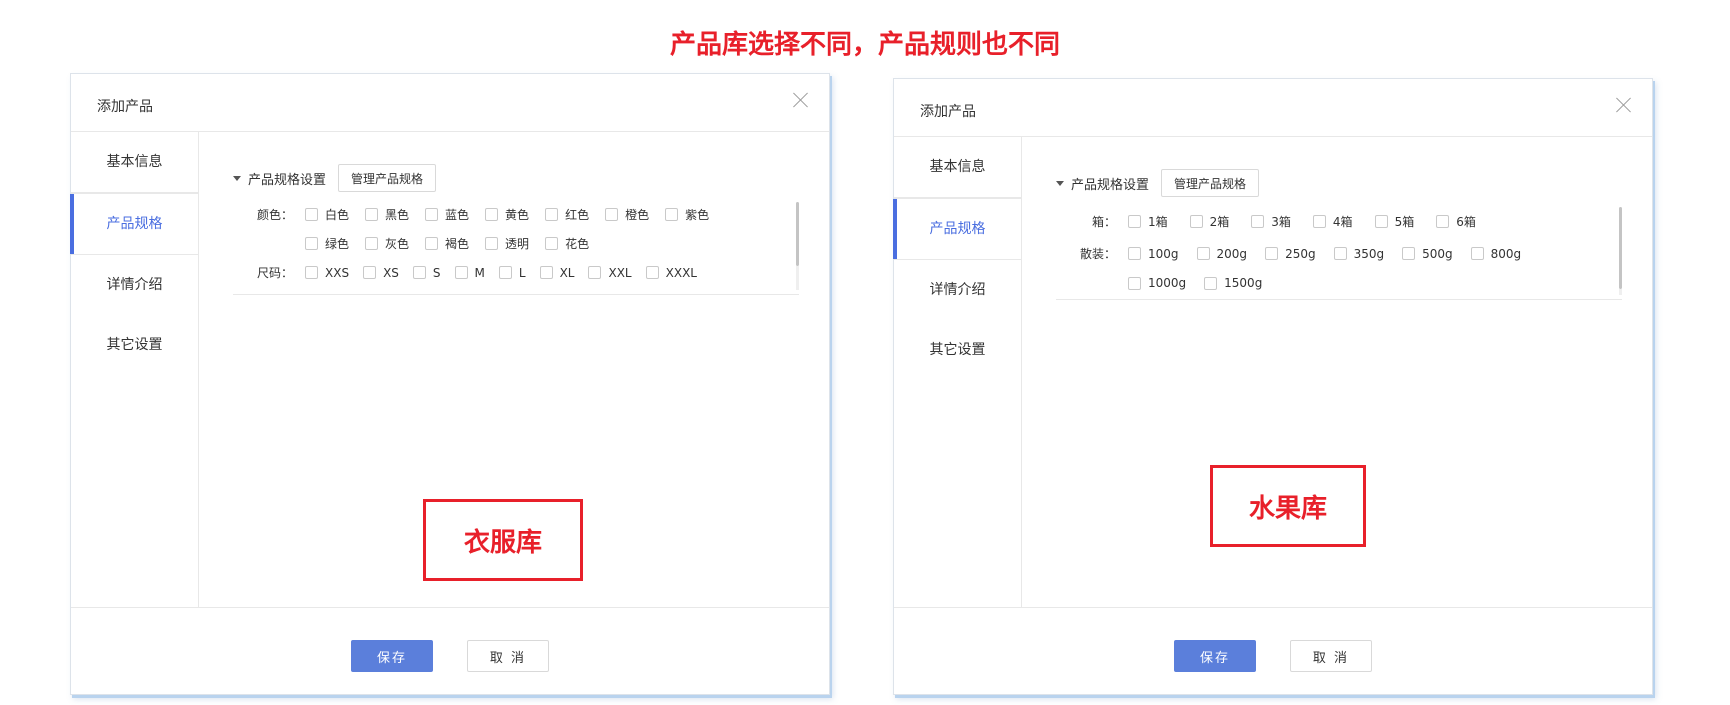  What do you see at coordinates (567, 243) in the screenshot?
I see `option-checkbox: 花色` at bounding box center [567, 243].